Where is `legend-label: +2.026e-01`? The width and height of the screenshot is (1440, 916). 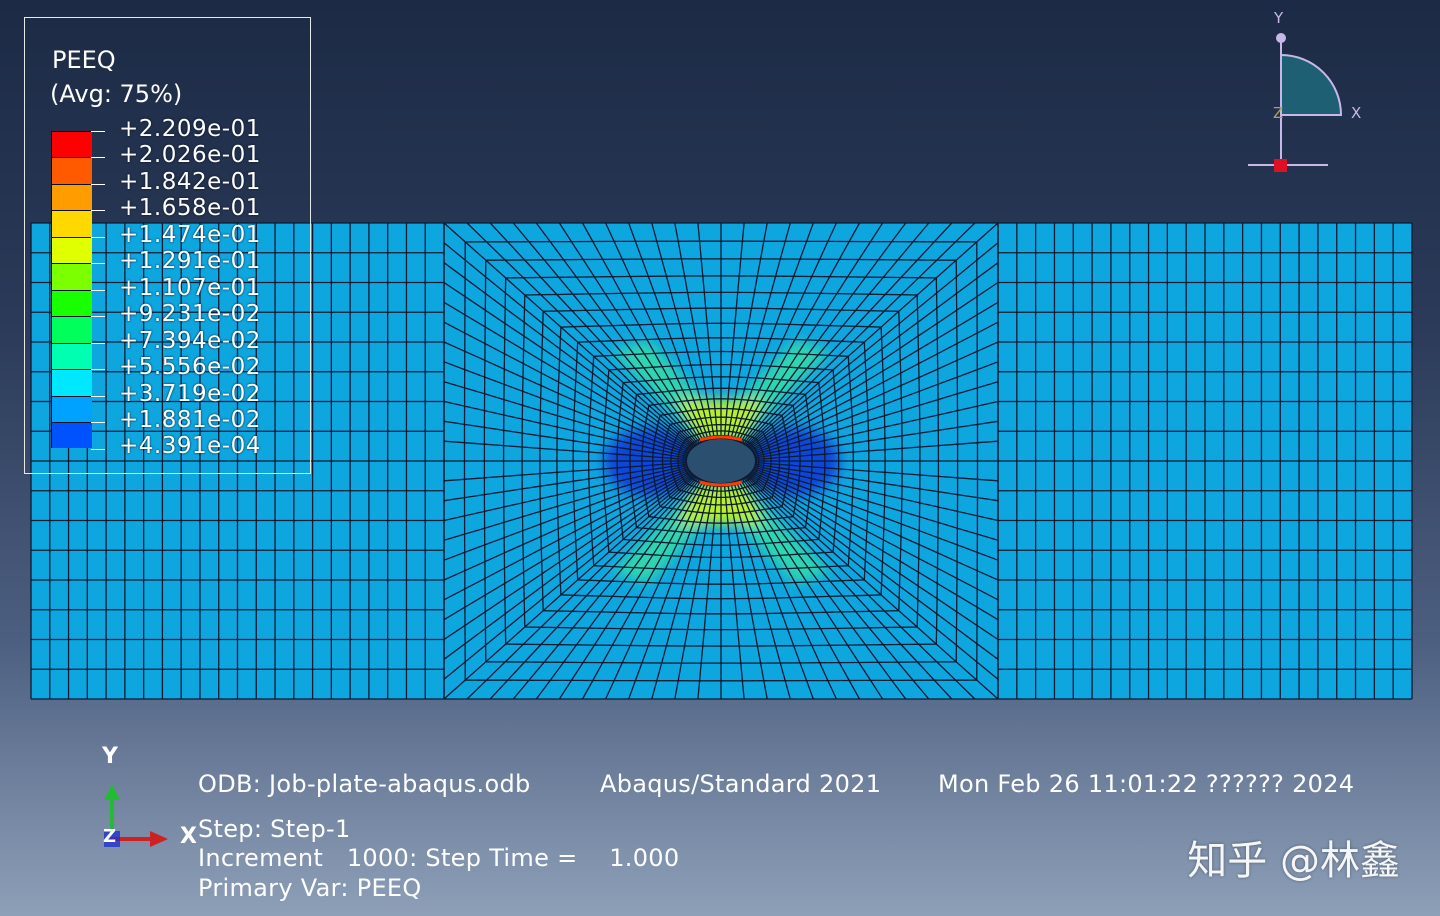 legend-label: +2.026e-01 is located at coordinates (190, 155).